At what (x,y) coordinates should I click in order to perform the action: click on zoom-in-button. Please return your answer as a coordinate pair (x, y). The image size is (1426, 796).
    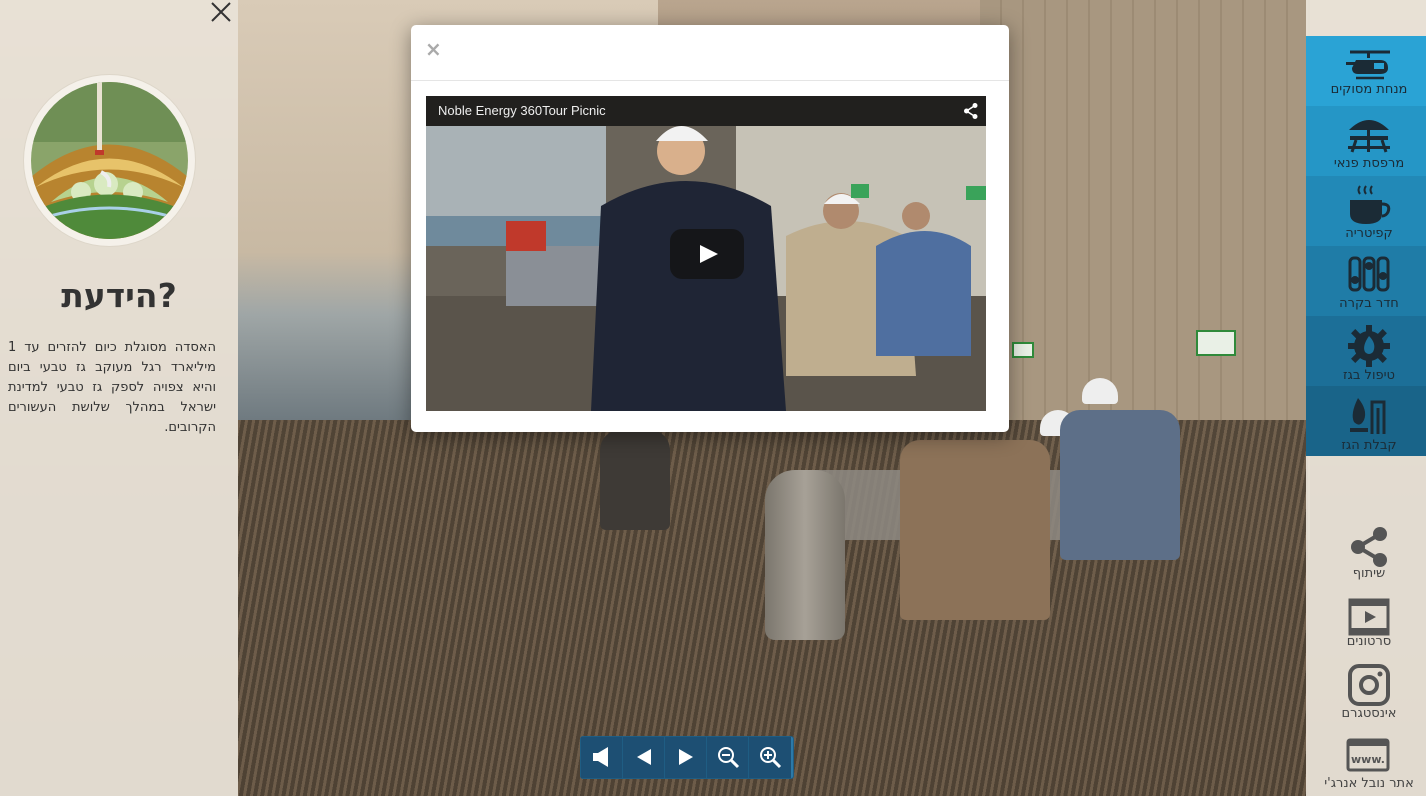
    Looking at the image, I should click on (770, 757).